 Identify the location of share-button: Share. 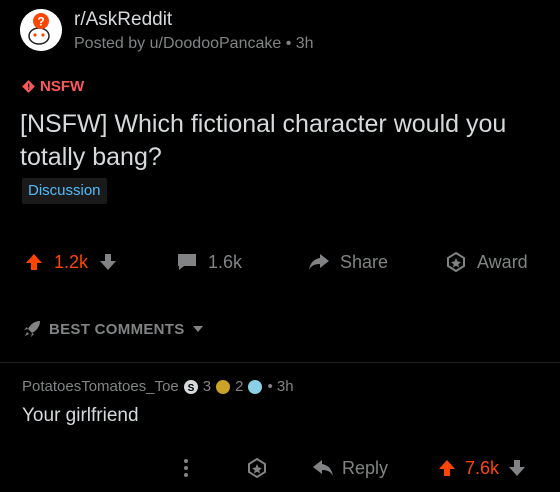
(348, 262).